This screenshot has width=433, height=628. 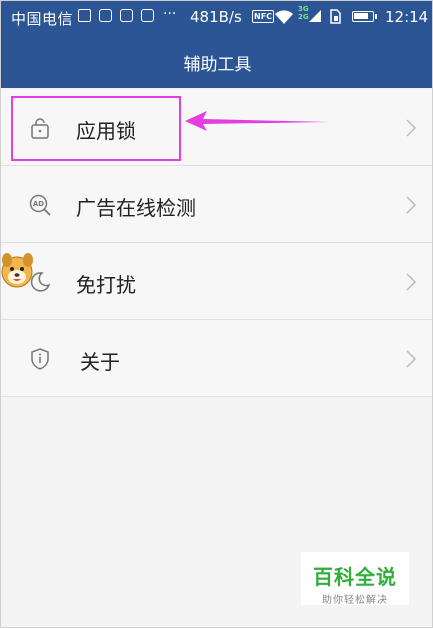 I want to click on app-bar: 辅助工具, so click(x=216, y=61).